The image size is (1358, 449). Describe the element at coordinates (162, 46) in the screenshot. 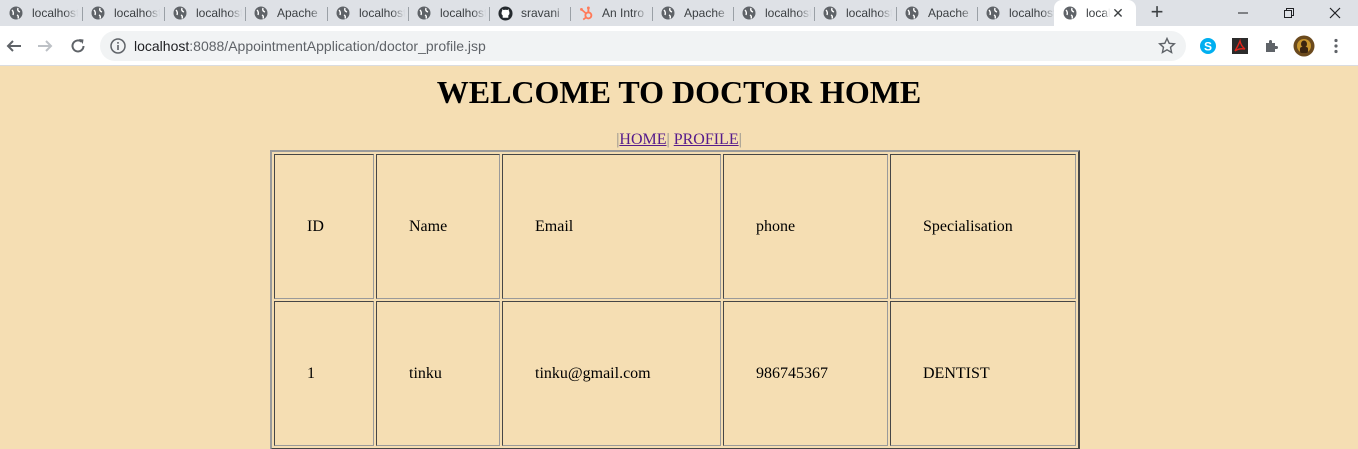

I see `url-host: localhost` at that location.